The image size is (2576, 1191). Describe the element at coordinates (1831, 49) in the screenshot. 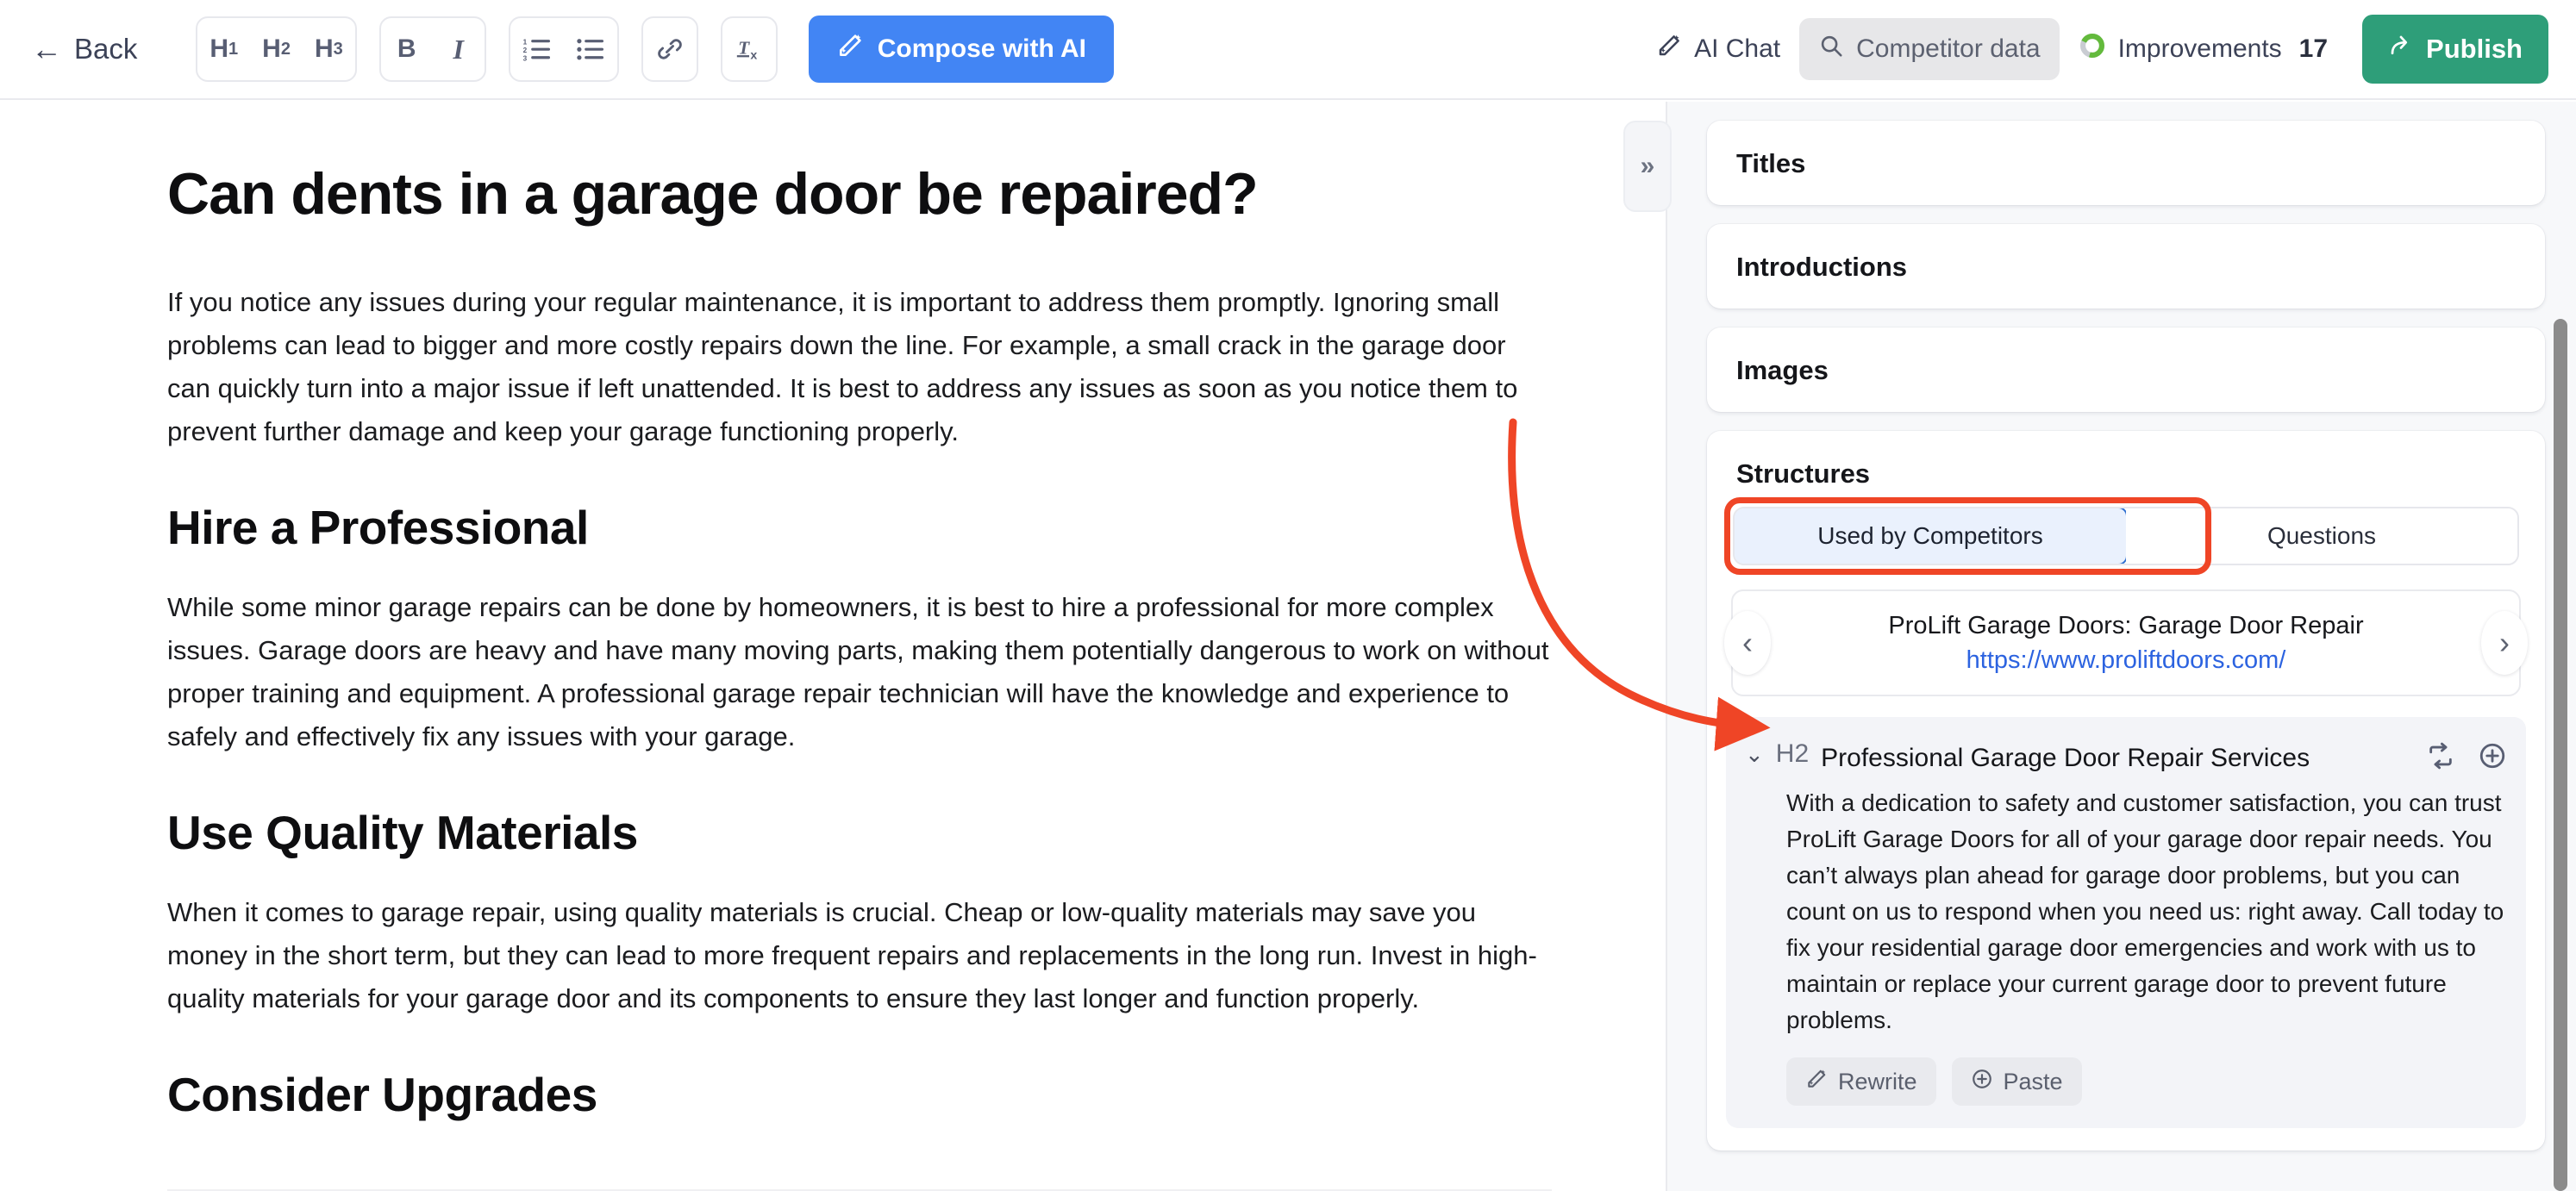

I see `search-icon` at that location.